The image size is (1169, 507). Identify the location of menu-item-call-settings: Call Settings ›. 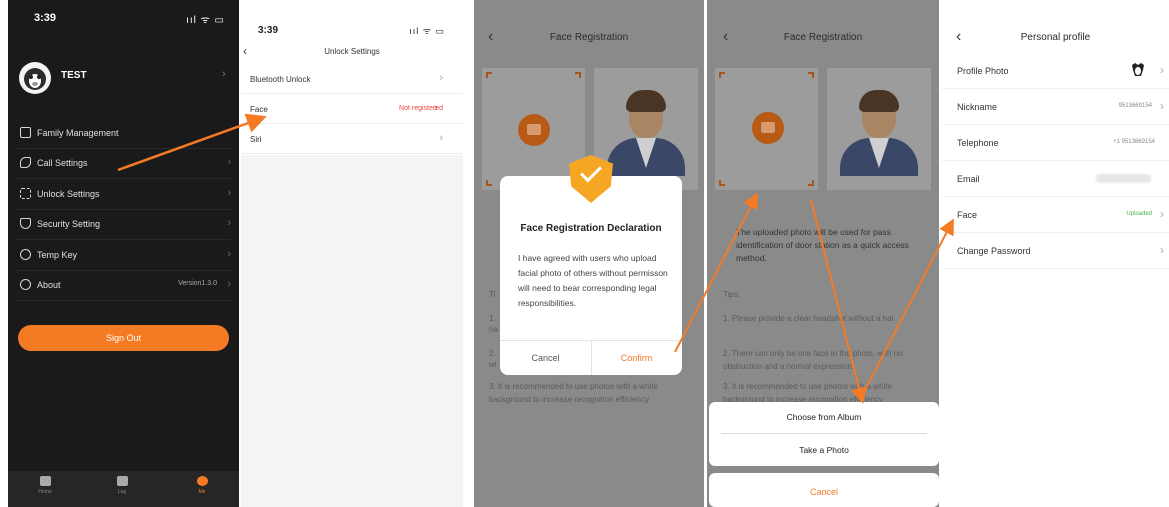
(123, 164).